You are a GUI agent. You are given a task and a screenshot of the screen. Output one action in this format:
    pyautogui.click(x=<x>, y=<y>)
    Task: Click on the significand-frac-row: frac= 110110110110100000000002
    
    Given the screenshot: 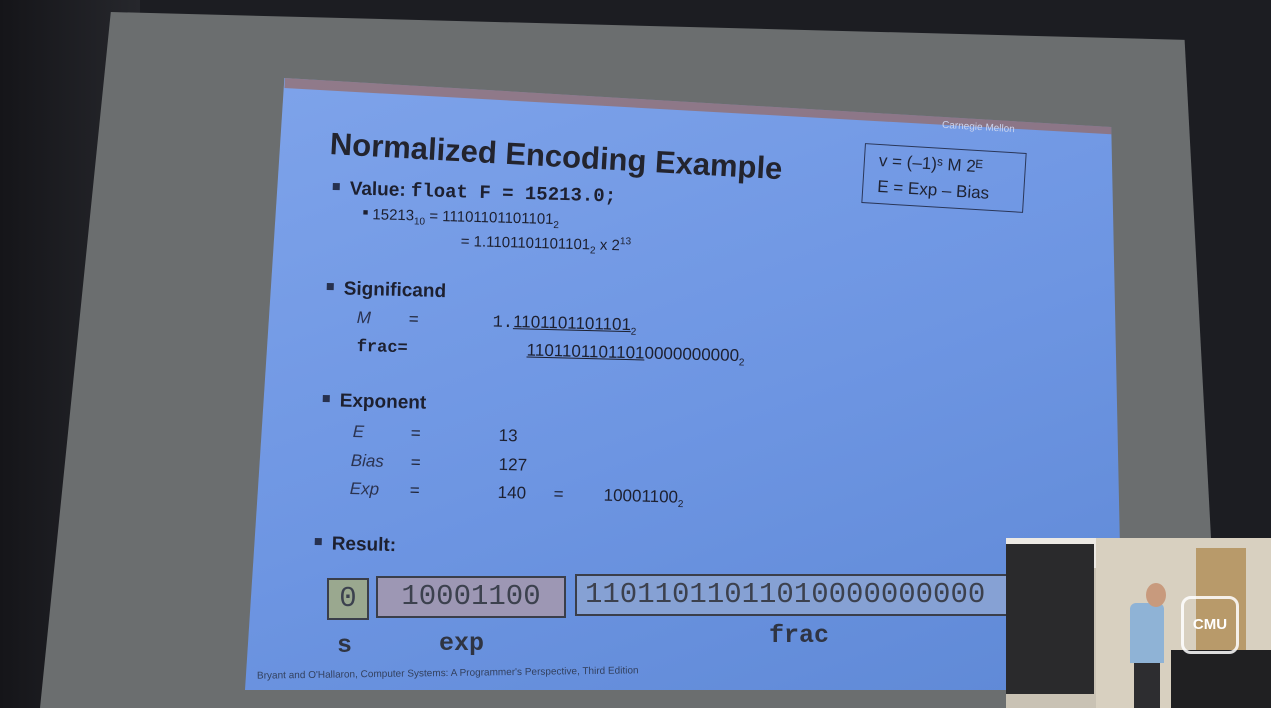 What is the action you would take?
    pyautogui.click(x=550, y=352)
    